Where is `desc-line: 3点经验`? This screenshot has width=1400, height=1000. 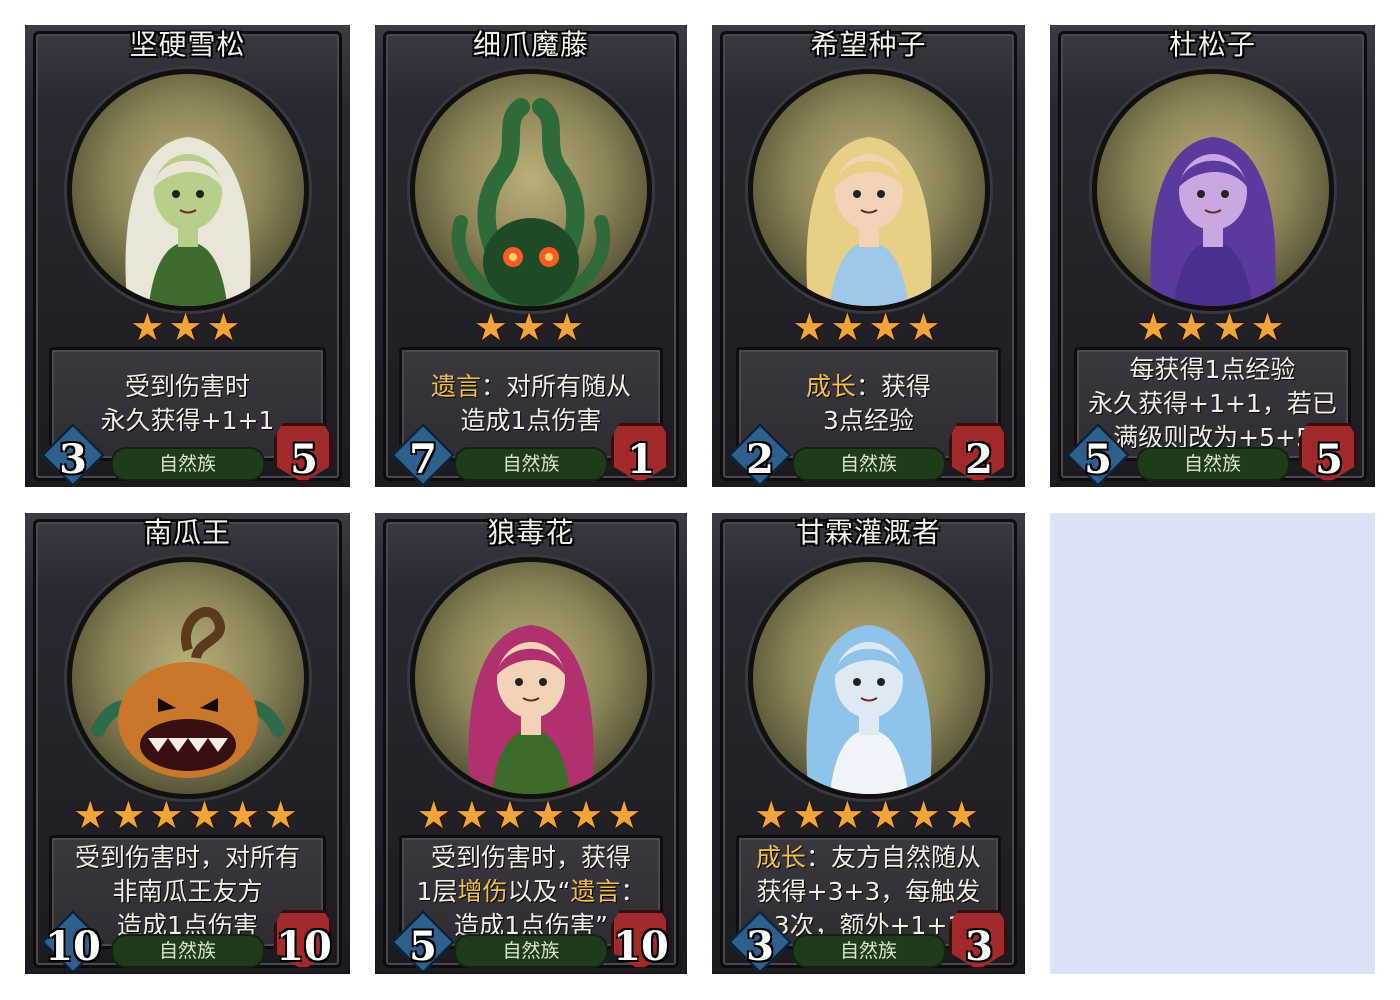
desc-line: 3点经验 is located at coordinates (868, 421).